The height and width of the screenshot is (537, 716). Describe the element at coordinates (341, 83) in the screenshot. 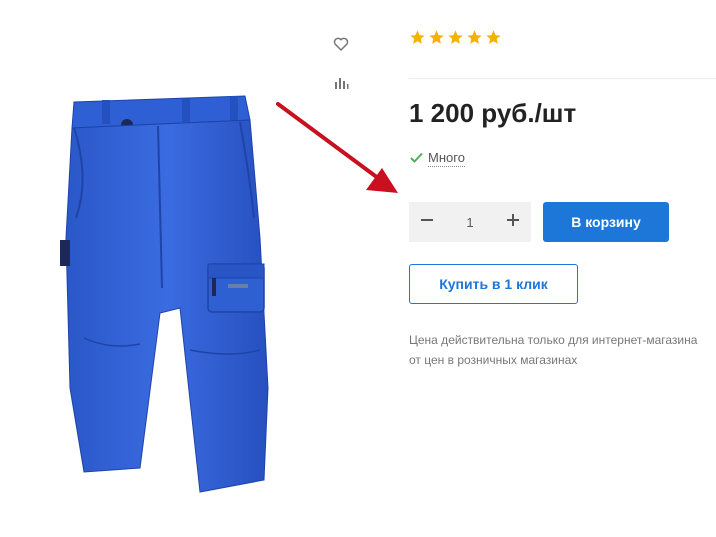

I see `compare-chart-icon` at that location.